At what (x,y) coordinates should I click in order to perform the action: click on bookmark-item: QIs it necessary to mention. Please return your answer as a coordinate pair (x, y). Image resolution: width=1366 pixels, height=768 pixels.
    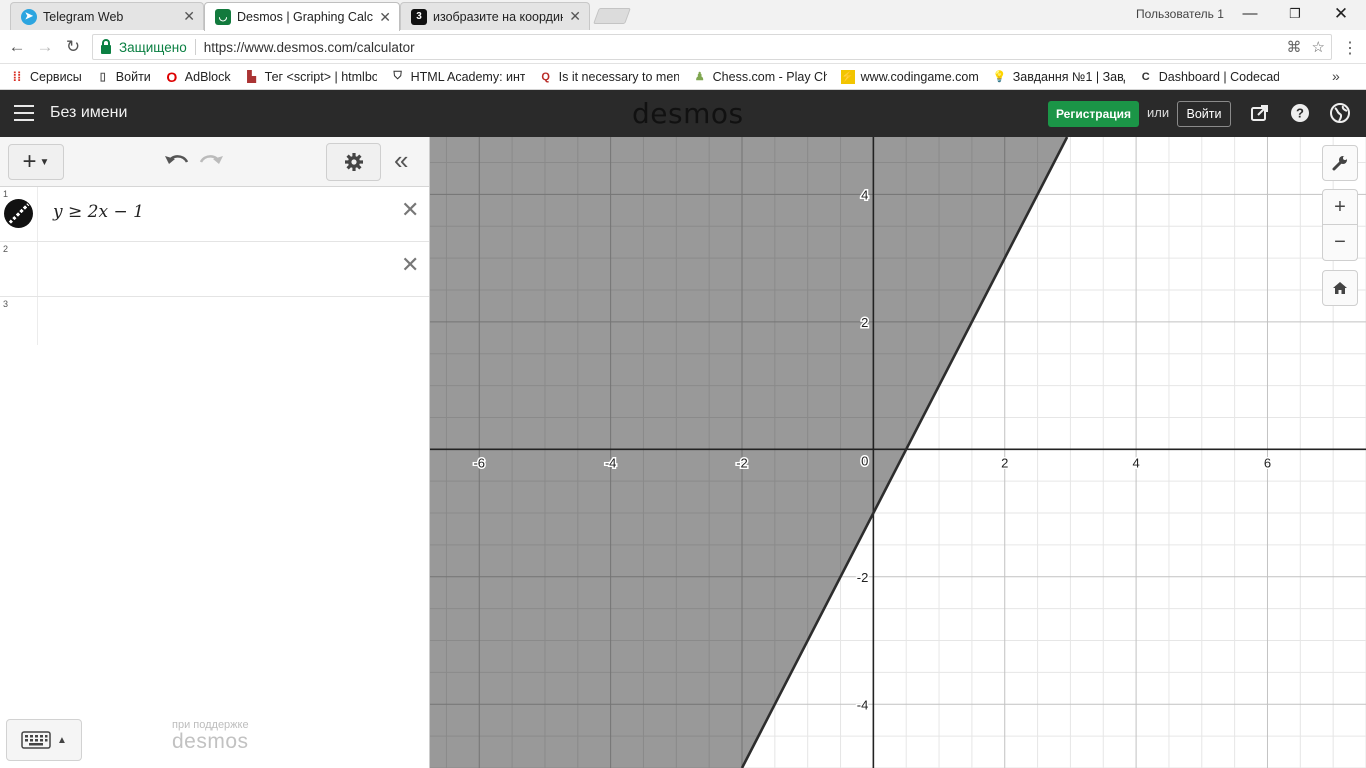
    Looking at the image, I should click on (608, 77).